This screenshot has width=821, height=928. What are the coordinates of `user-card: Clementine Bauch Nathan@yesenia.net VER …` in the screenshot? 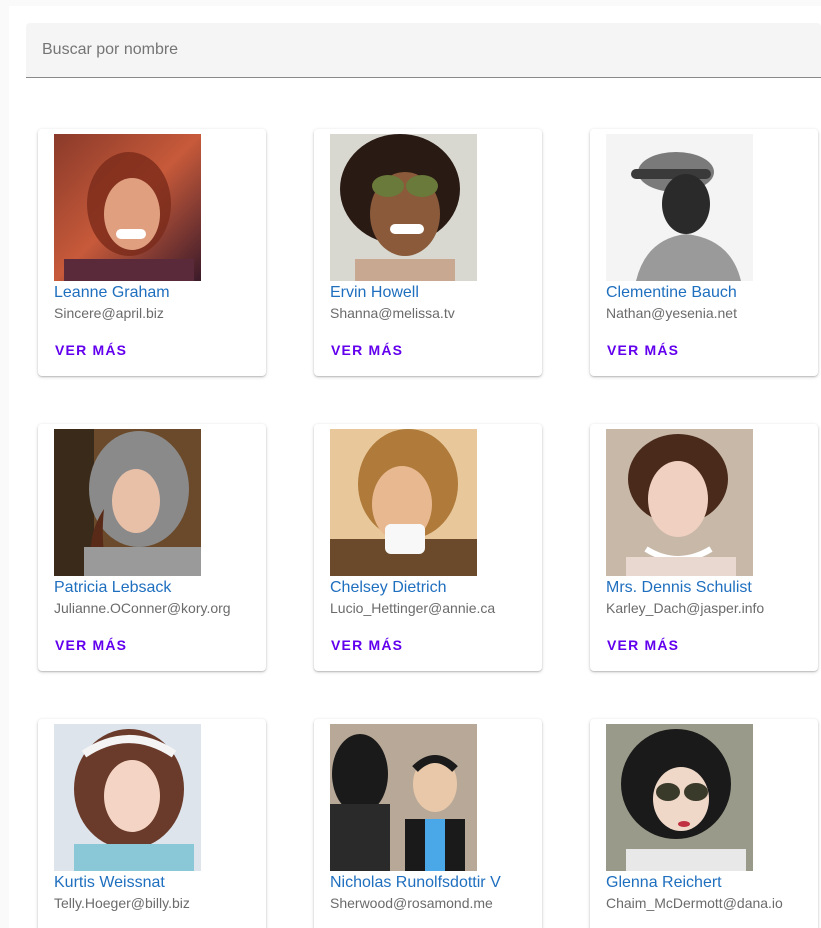 It's located at (704, 252).